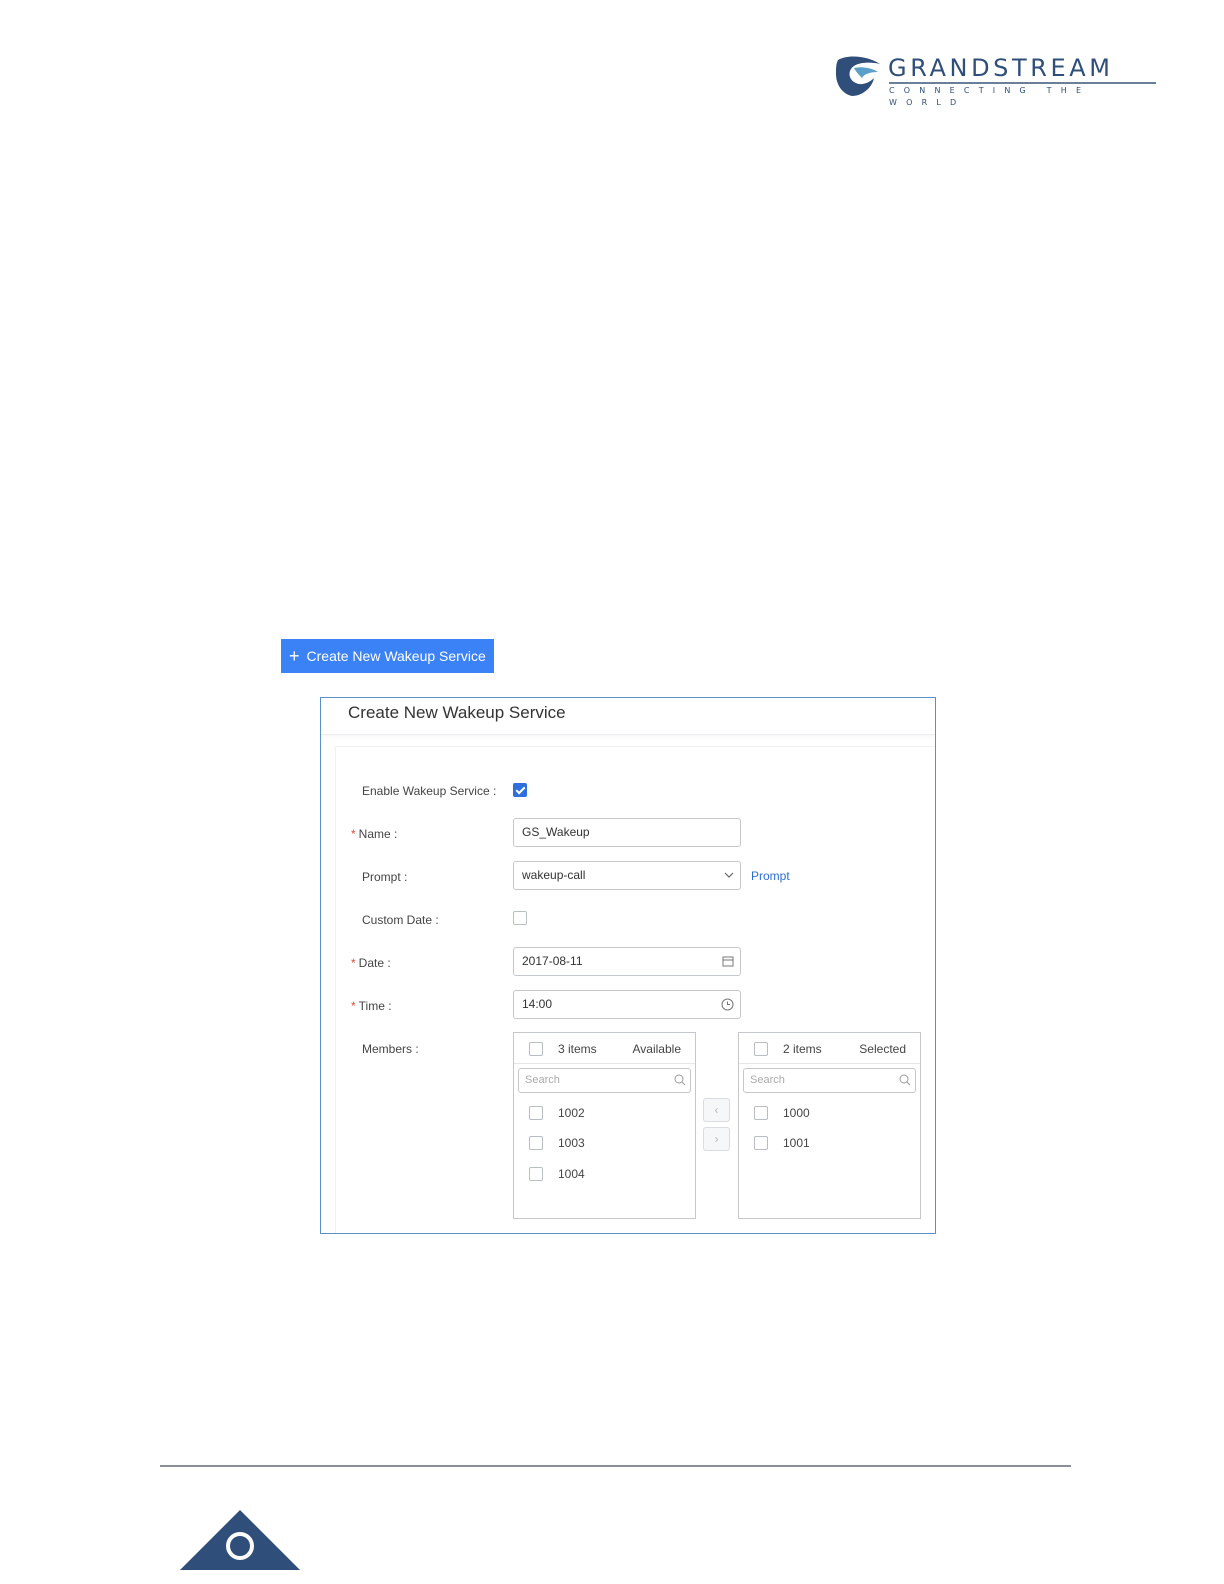  I want to click on time-input: 14:00, so click(627, 1004).